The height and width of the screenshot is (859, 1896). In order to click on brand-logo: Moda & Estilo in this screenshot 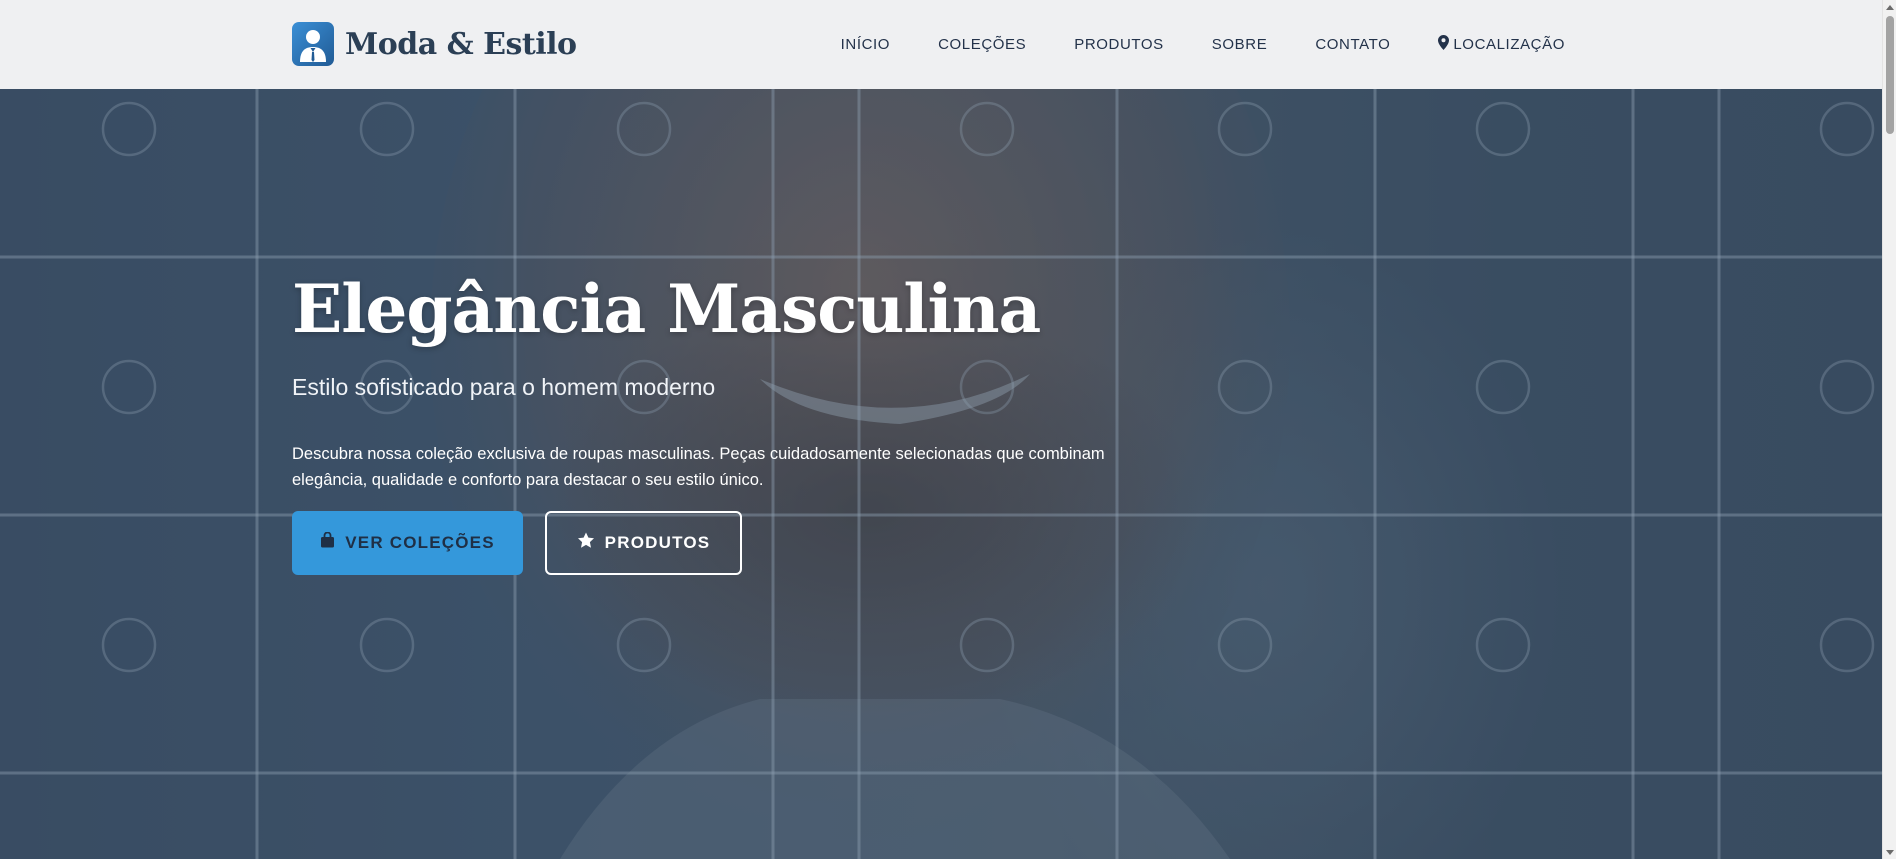, I will do `click(434, 44)`.